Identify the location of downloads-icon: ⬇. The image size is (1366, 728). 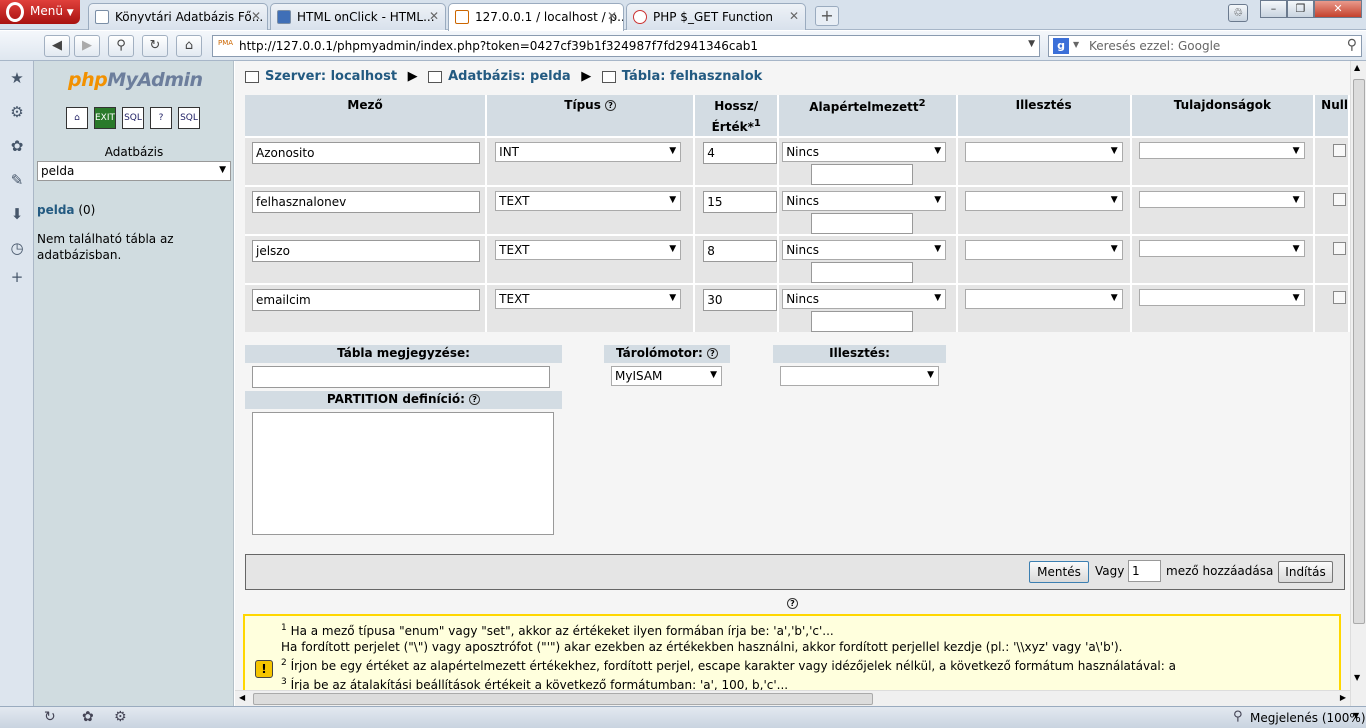
(17, 214).